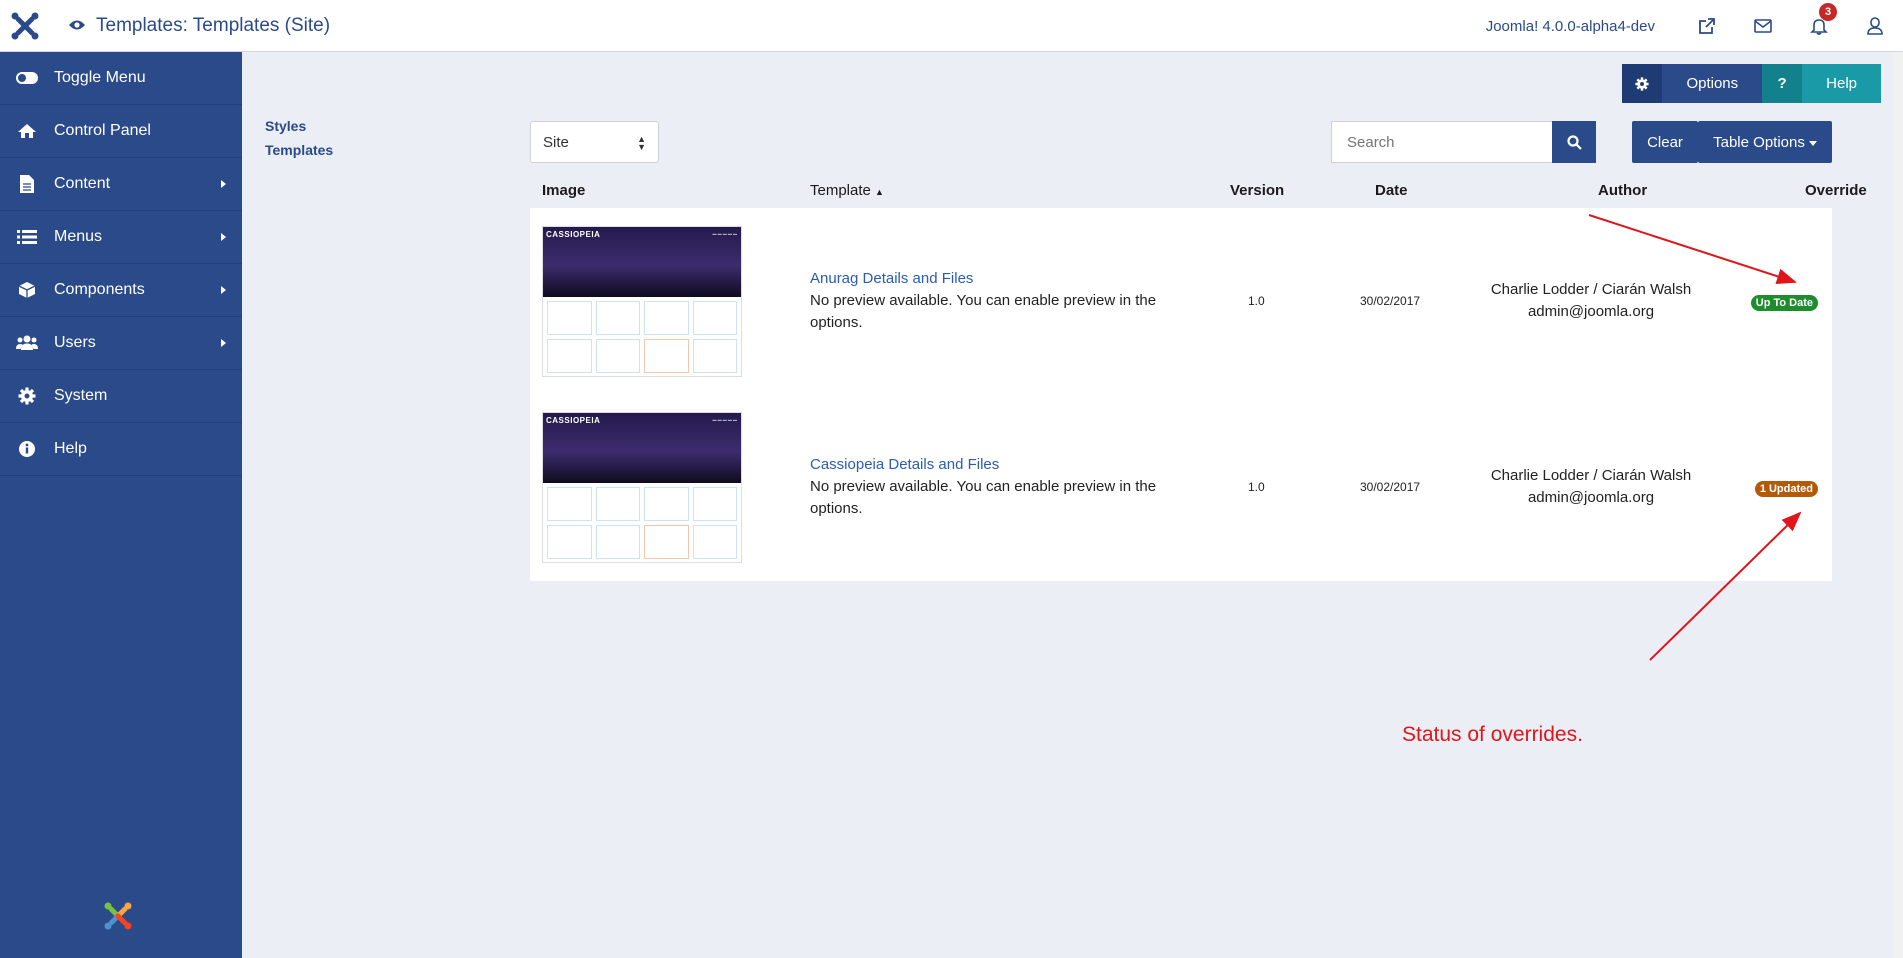 The image size is (1903, 958). Describe the element at coordinates (1898, 505) in the screenshot. I see `page-scrollbar` at that location.